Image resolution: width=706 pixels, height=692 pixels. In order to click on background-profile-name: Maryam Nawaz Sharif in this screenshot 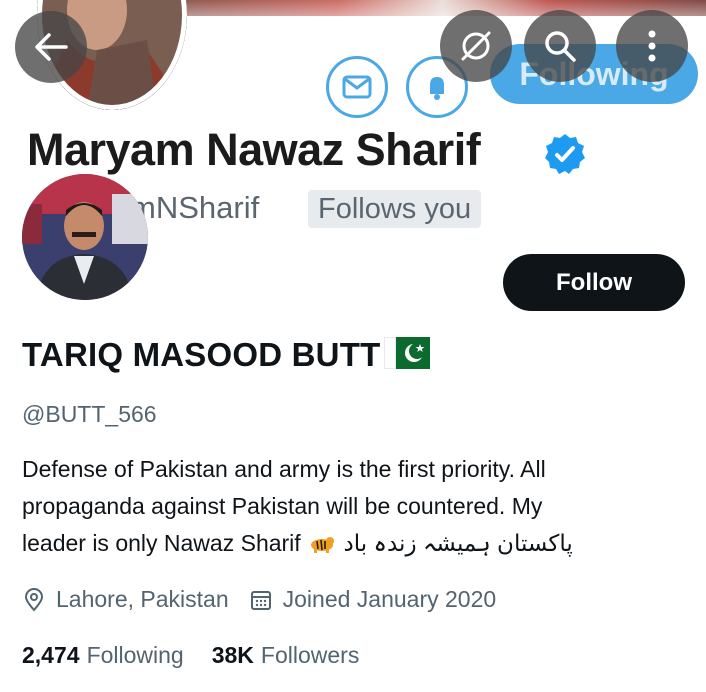, I will do `click(254, 149)`.